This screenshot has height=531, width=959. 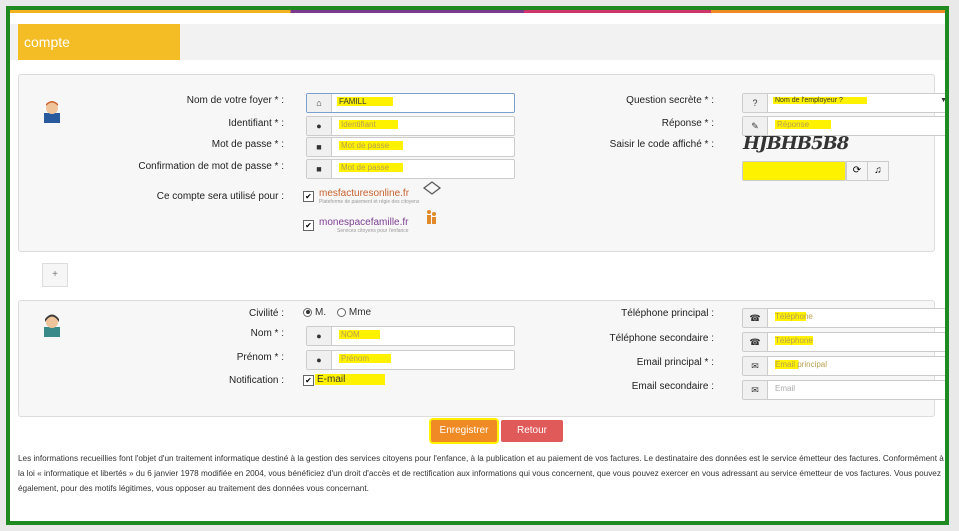 What do you see at coordinates (672, 386) in the screenshot?
I see `email2-label: Email secondaire :` at bounding box center [672, 386].